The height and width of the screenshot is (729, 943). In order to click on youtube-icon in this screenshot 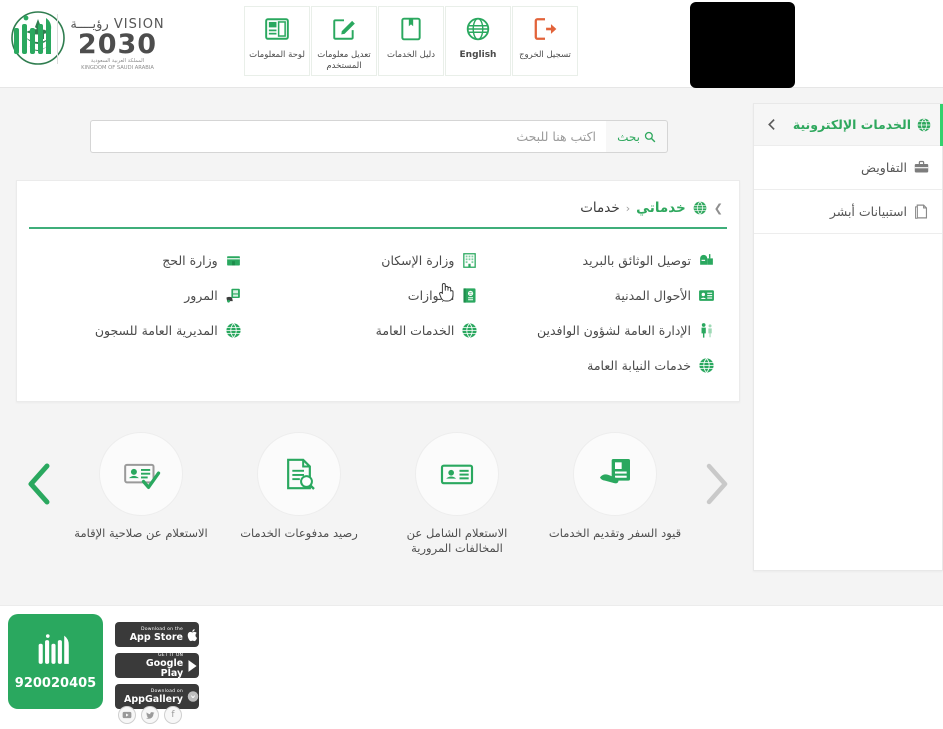, I will do `click(127, 715)`.